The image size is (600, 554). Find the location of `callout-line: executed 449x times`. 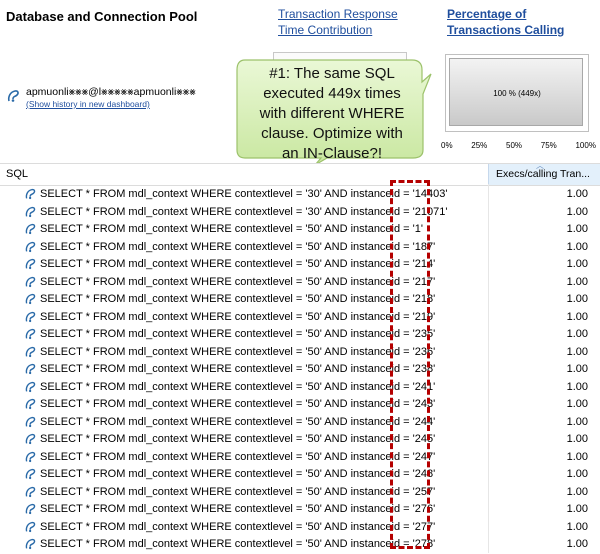

callout-line: executed 449x times is located at coordinates (332, 93).